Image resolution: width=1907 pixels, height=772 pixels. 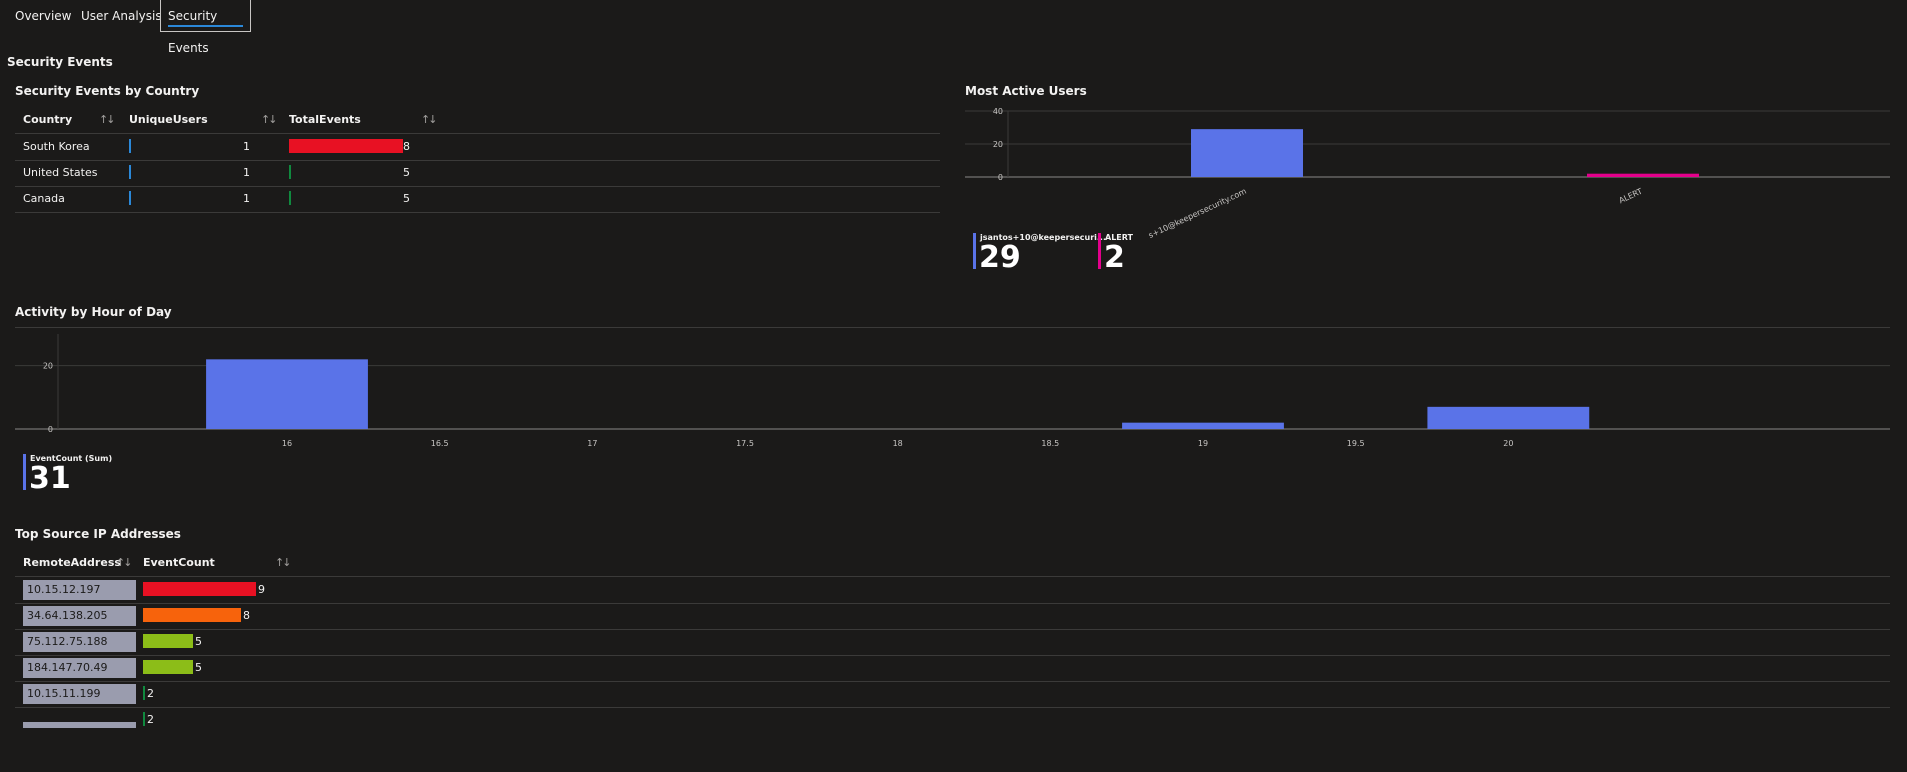 What do you see at coordinates (440, 443) in the screenshot?
I see `x-tick-label: 16.5` at bounding box center [440, 443].